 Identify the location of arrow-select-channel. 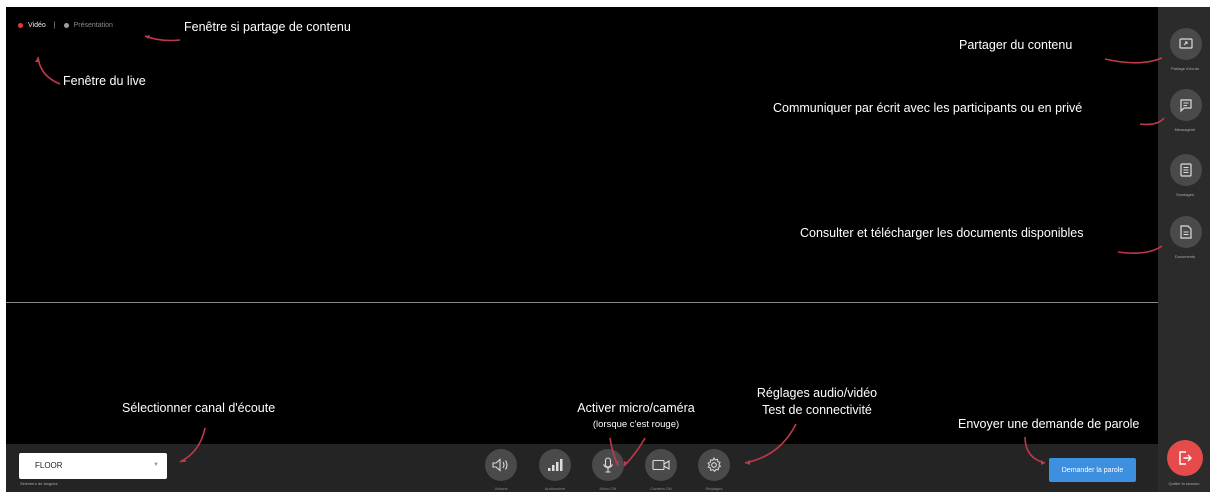
(192, 445).